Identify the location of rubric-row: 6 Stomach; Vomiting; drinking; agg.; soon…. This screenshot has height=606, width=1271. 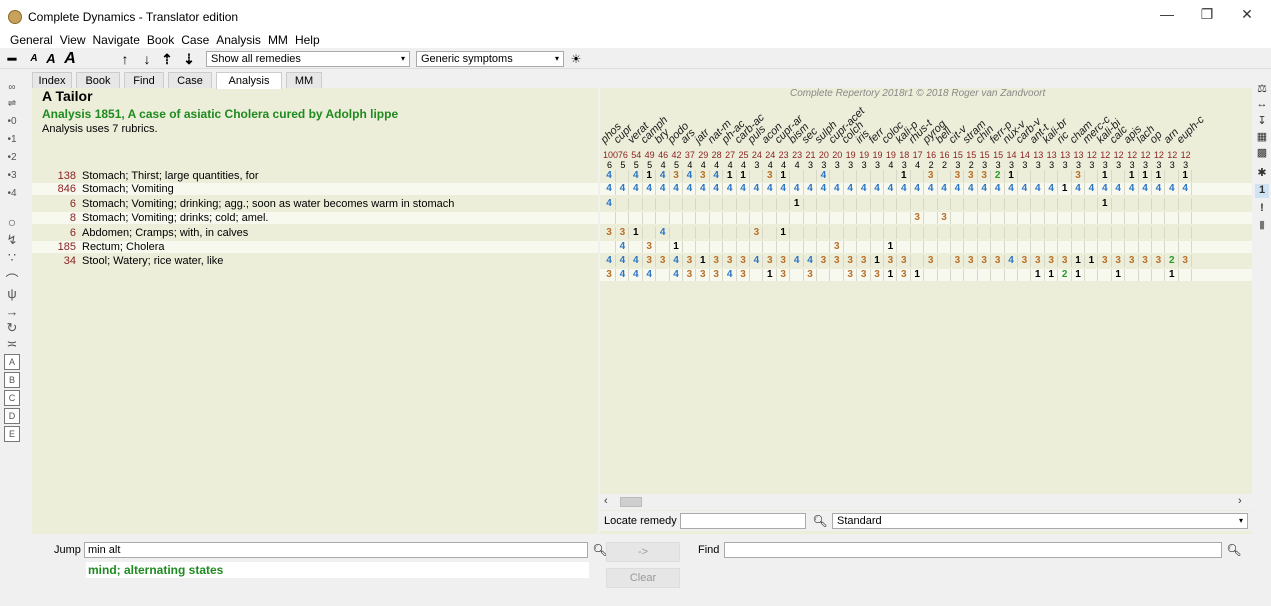
(315, 204).